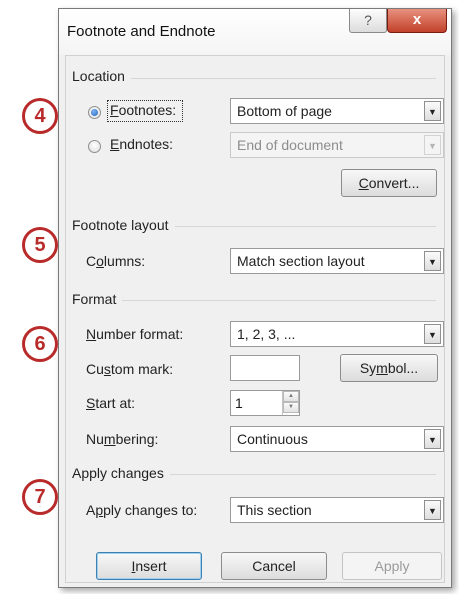 The height and width of the screenshot is (594, 459). I want to click on number-format-select: 1, 2, 3, ... ▼, so click(337, 334).